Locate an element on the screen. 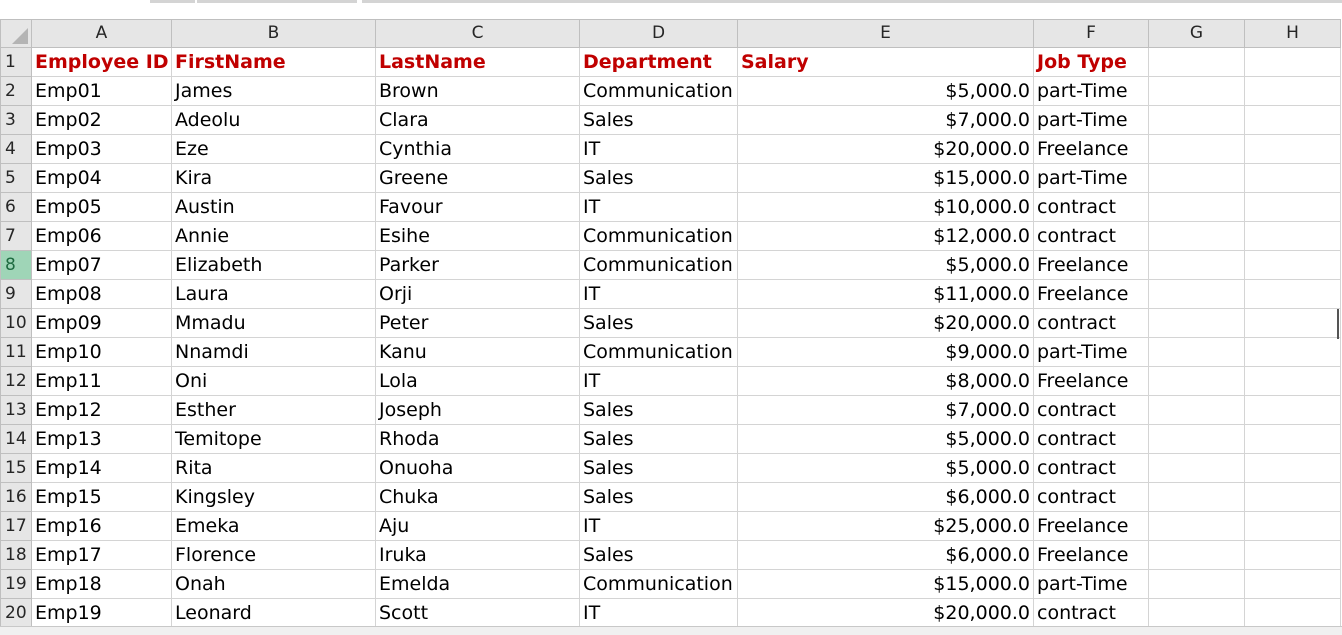 This screenshot has width=1342, height=635. cell-h3 is located at coordinates (1292, 120).